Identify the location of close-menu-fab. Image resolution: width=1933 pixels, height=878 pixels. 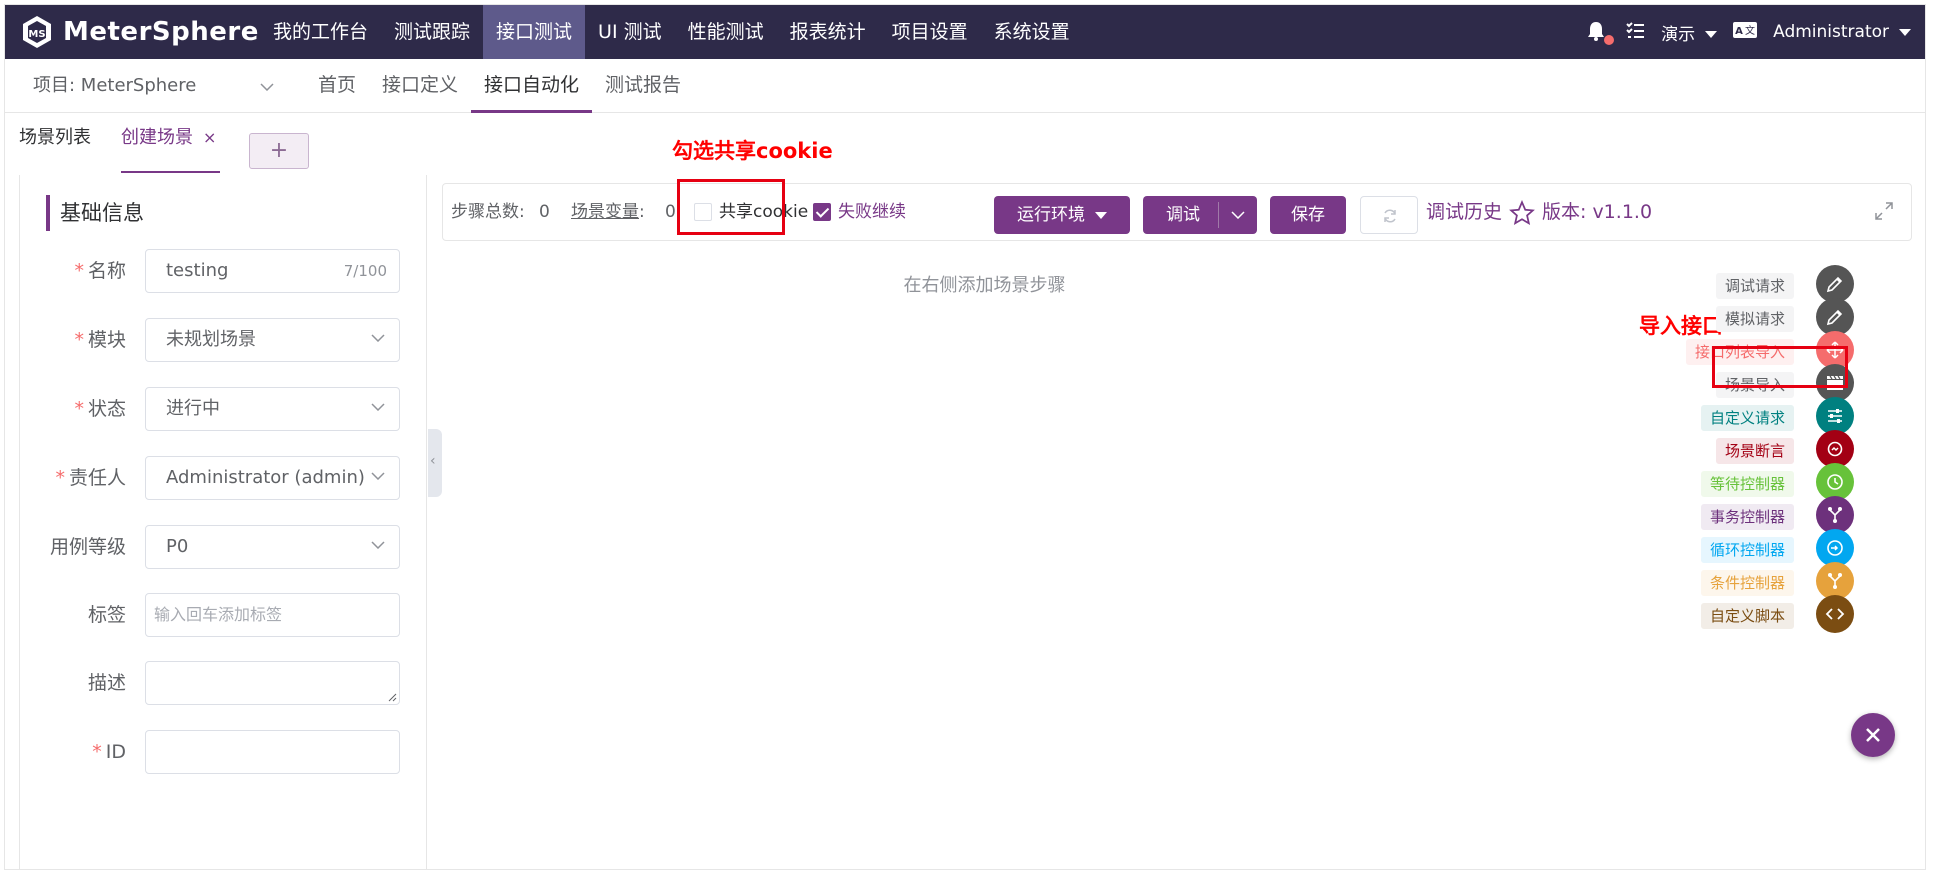
(1873, 735).